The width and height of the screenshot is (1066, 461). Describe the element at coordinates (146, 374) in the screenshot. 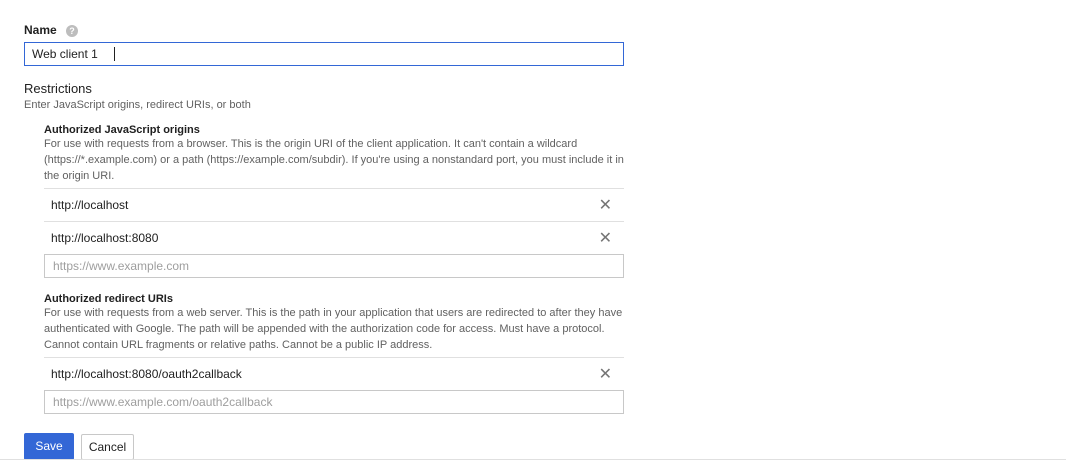

I see `redirect-value: http://localhost:8080/oauth2callback` at that location.